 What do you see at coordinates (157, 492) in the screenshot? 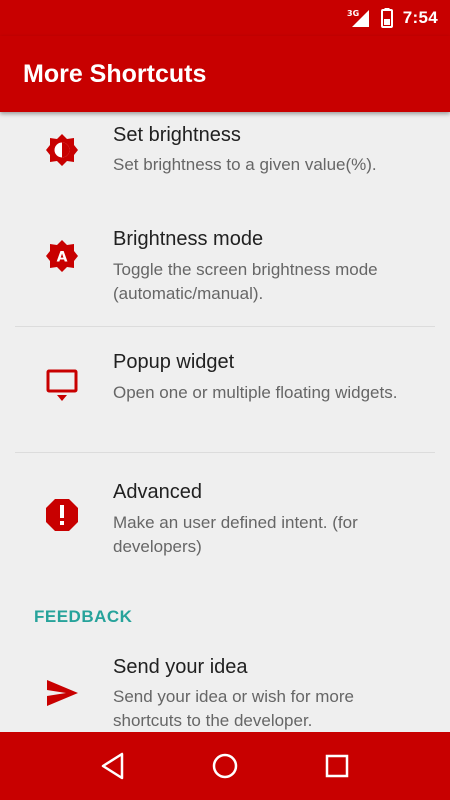
I see `item-title: Advanced` at bounding box center [157, 492].